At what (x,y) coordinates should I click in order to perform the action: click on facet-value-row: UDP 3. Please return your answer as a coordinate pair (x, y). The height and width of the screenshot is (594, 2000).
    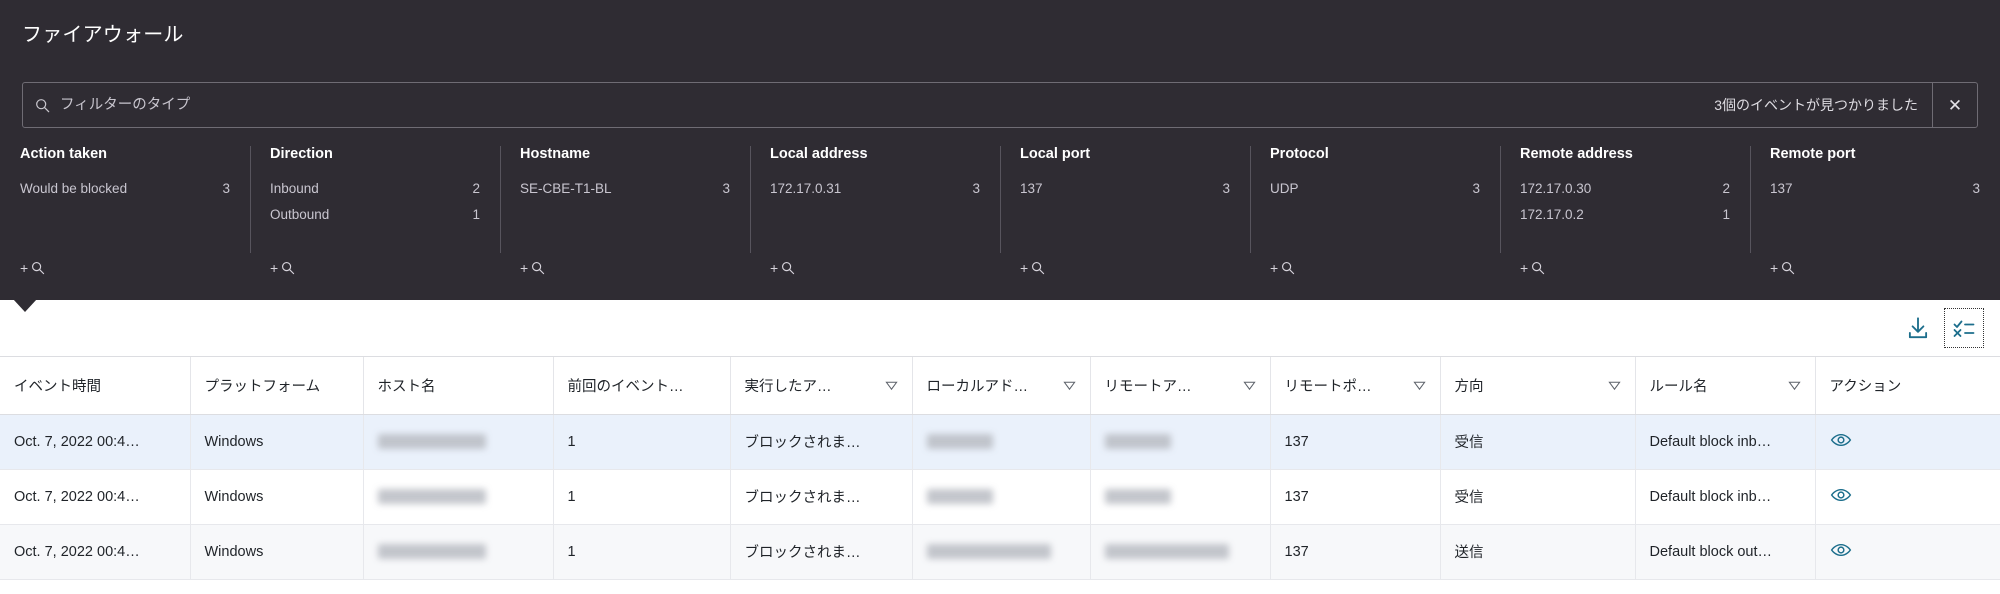
    Looking at the image, I should click on (1375, 189).